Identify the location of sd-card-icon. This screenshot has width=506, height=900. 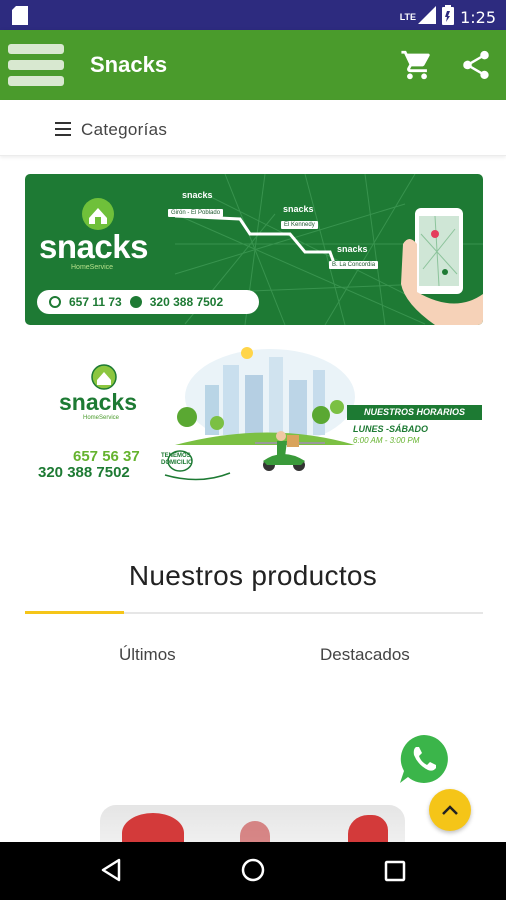
(20, 18).